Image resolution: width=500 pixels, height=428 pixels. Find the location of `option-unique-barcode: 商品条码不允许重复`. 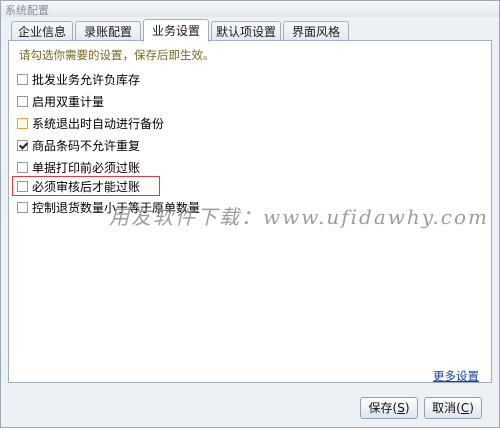

option-unique-barcode: 商品条码不允许重复 is located at coordinates (78, 145).